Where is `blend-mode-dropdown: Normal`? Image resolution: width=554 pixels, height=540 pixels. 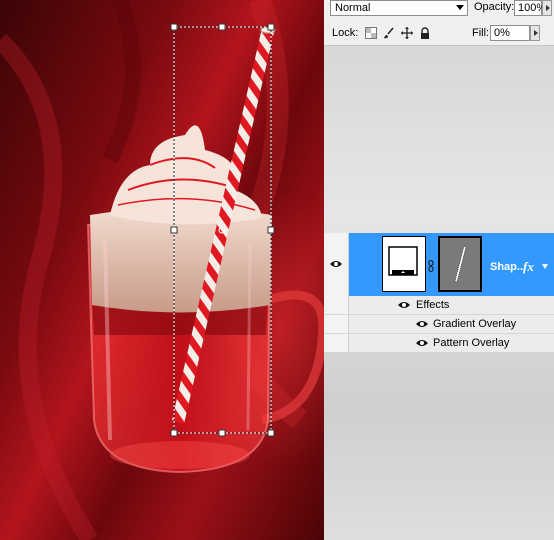 blend-mode-dropdown: Normal is located at coordinates (399, 8).